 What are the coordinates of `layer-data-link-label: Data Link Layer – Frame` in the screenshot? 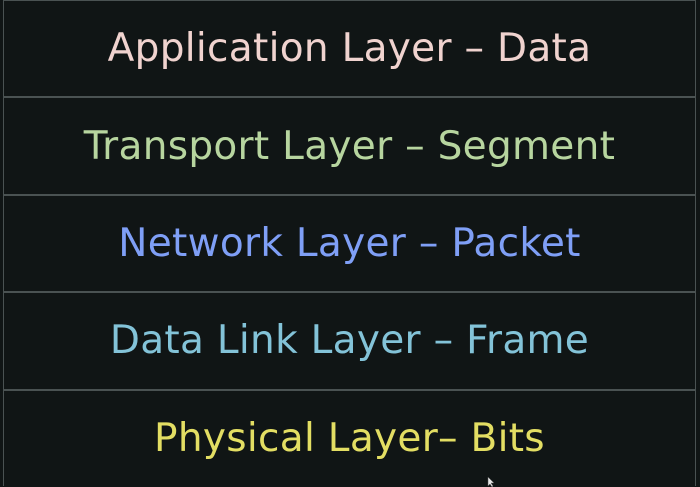 It's located at (349, 341).